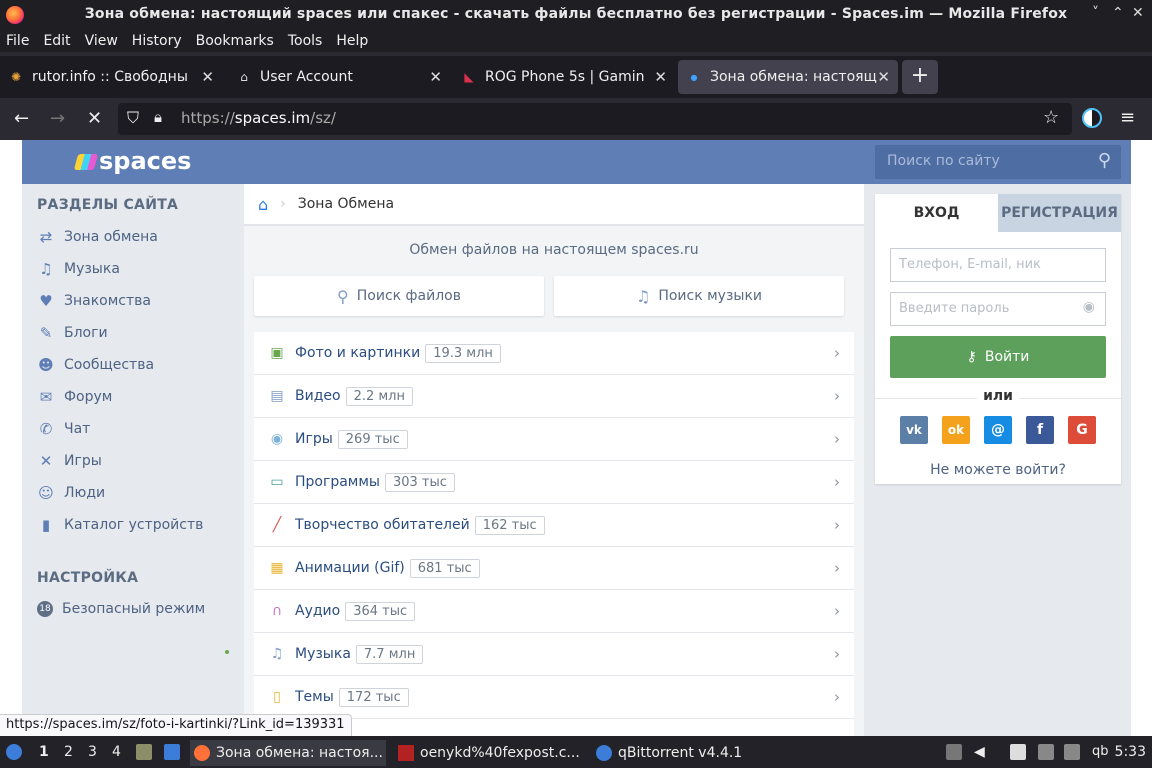 The width and height of the screenshot is (1152, 768). I want to click on sidebar-item-blogs: ✎ Блоги, so click(72, 333).